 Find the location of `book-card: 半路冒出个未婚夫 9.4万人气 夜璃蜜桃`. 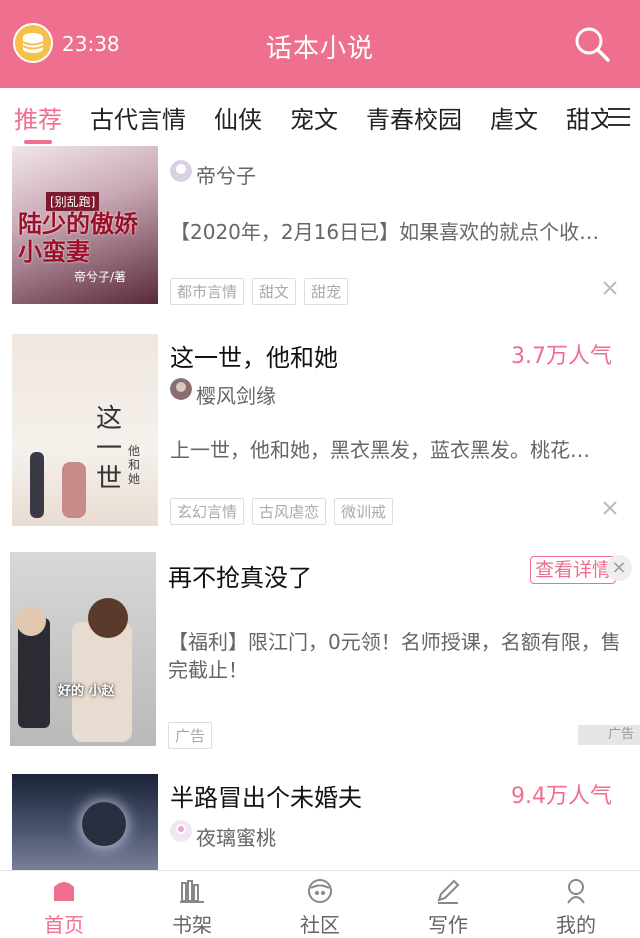

book-card: 半路冒出个未婚夫 9.4万人气 夜璃蜜桃 is located at coordinates (320, 815).